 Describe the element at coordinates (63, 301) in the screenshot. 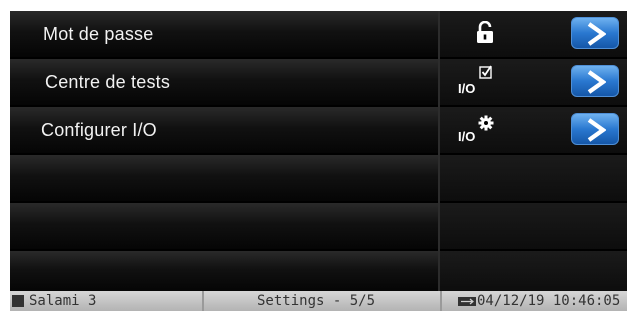

I see `device-name: Salami 3` at that location.